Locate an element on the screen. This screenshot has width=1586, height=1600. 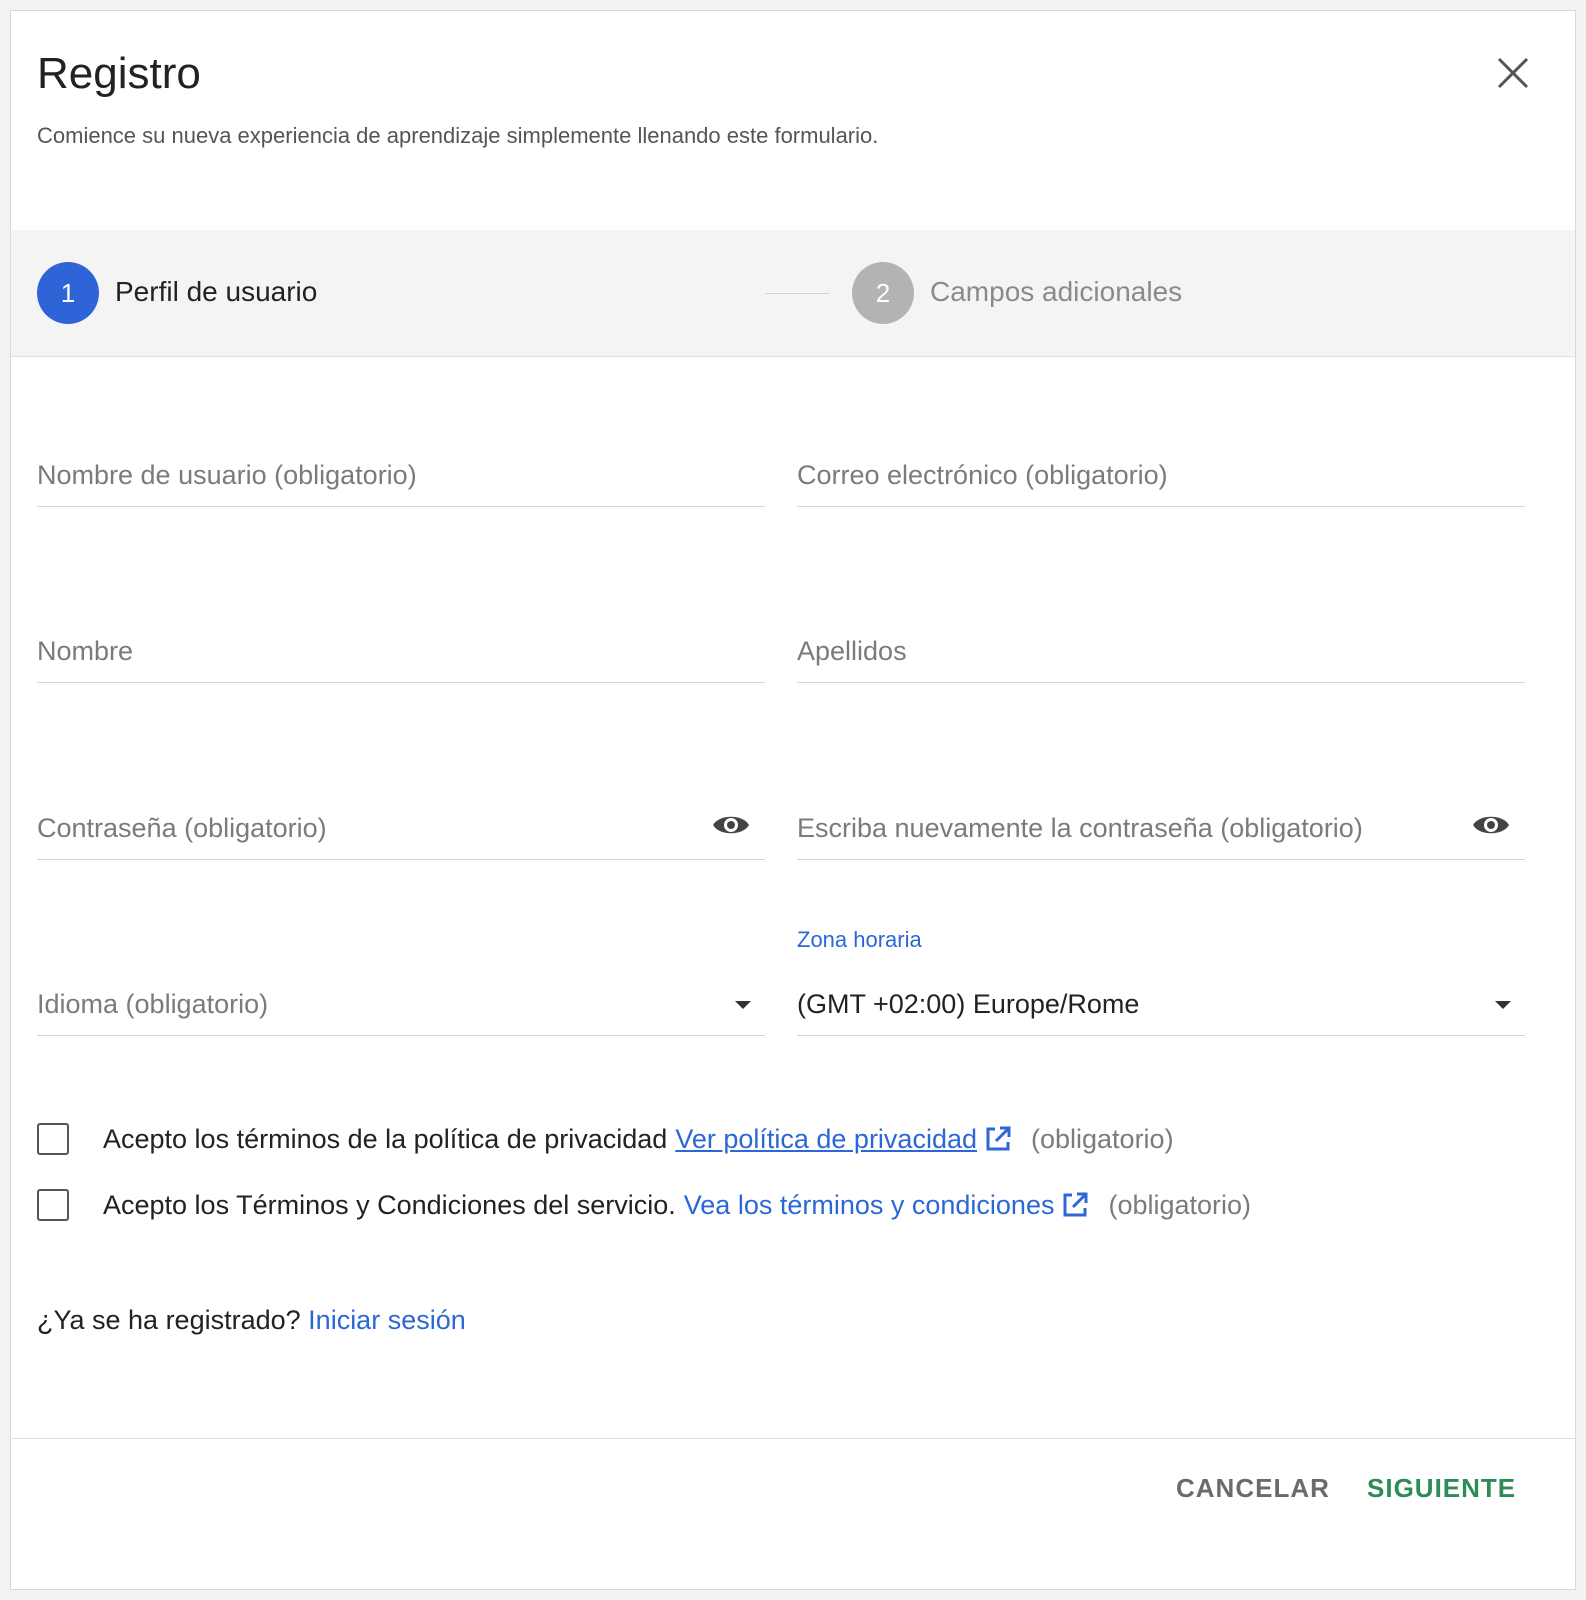
toggle-password-visibility-button is located at coordinates (731, 825).